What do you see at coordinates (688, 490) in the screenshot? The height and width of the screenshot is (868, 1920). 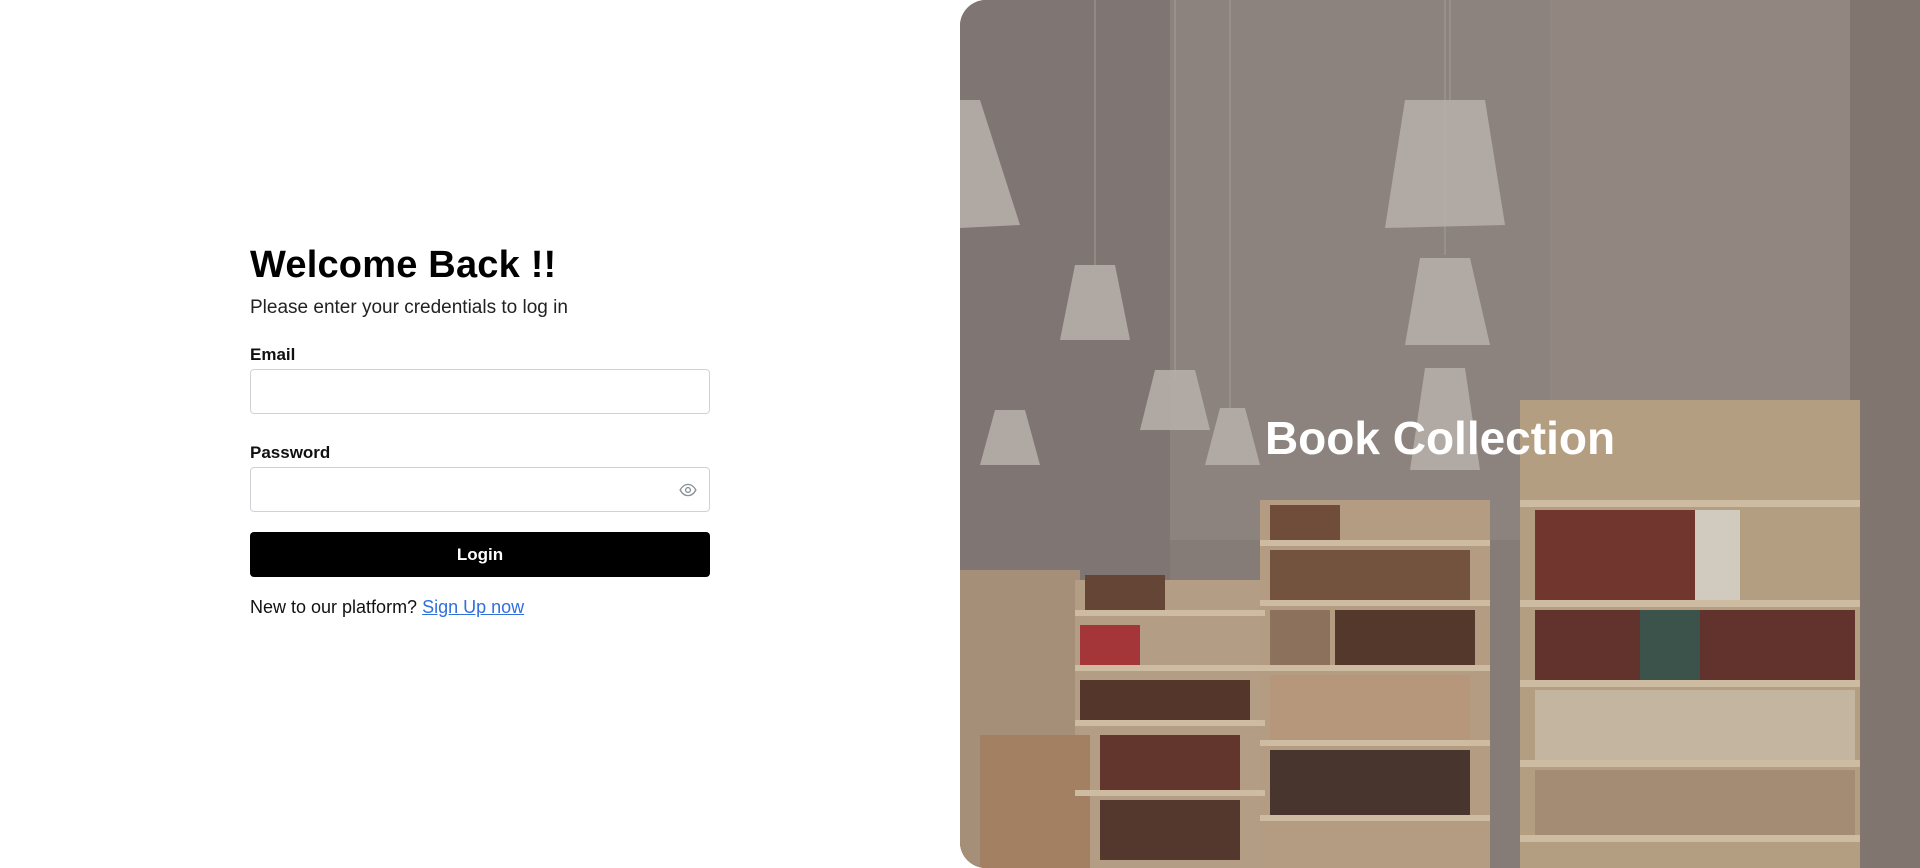 I see `eye-icon` at bounding box center [688, 490].